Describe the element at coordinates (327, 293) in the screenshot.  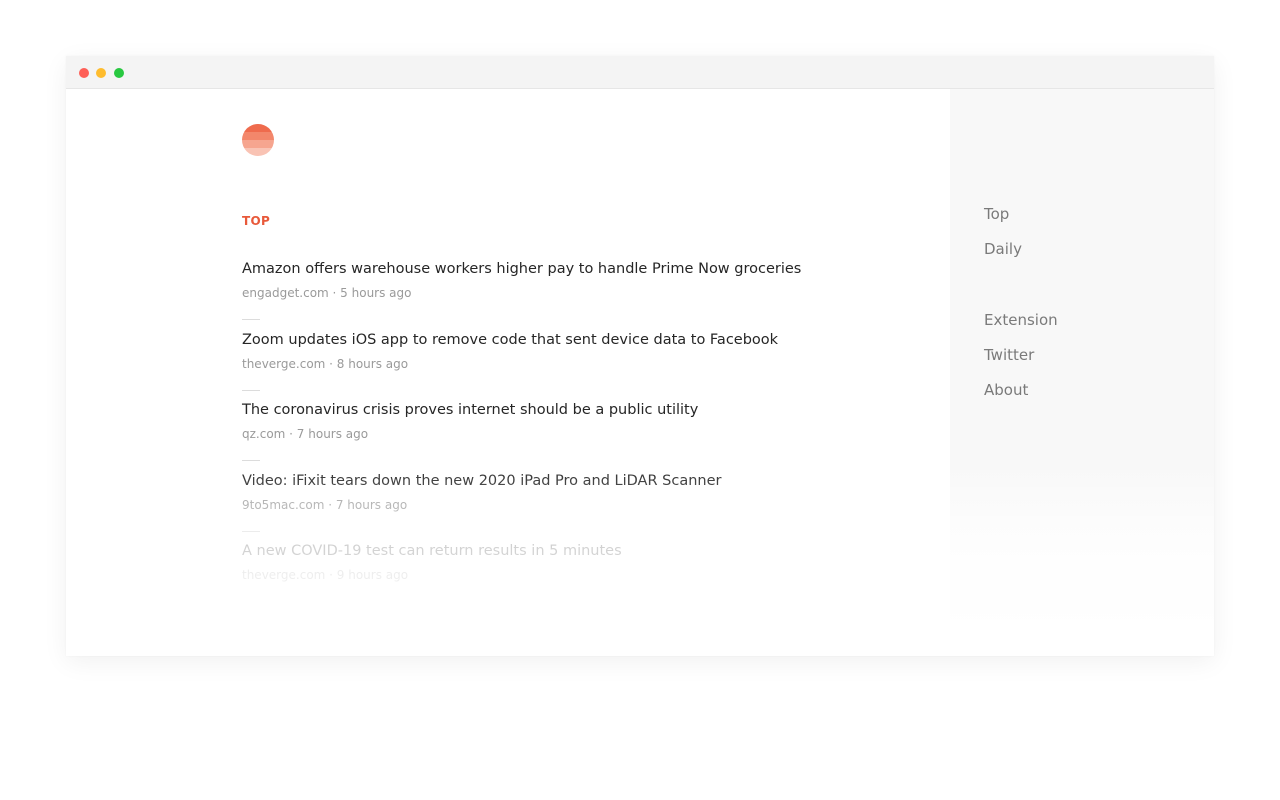
I see `story-meta: engadget.com · 5 hours ago` at that location.